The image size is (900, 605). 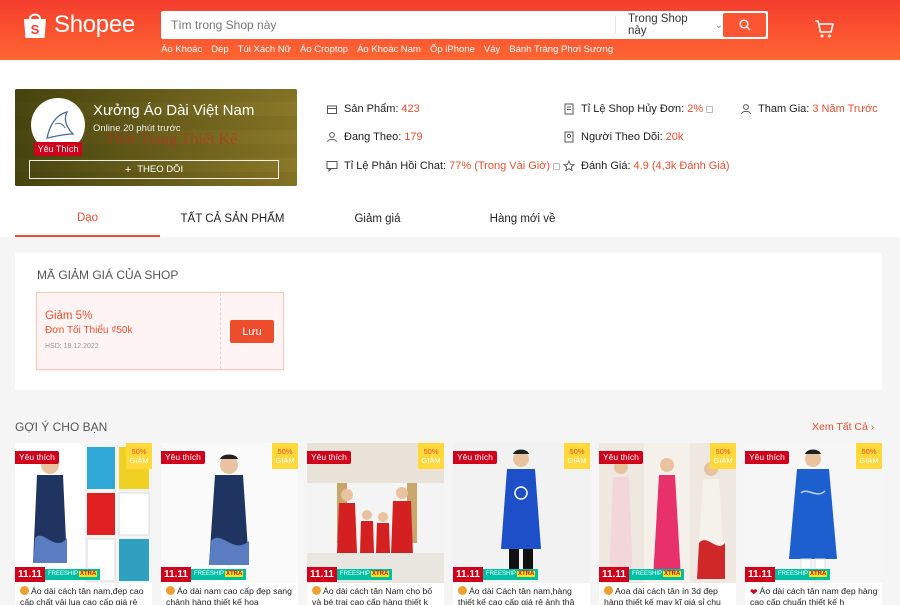 What do you see at coordinates (72, 346) in the screenshot?
I see `voucher-expiry: HSD: 18.12.2022` at bounding box center [72, 346].